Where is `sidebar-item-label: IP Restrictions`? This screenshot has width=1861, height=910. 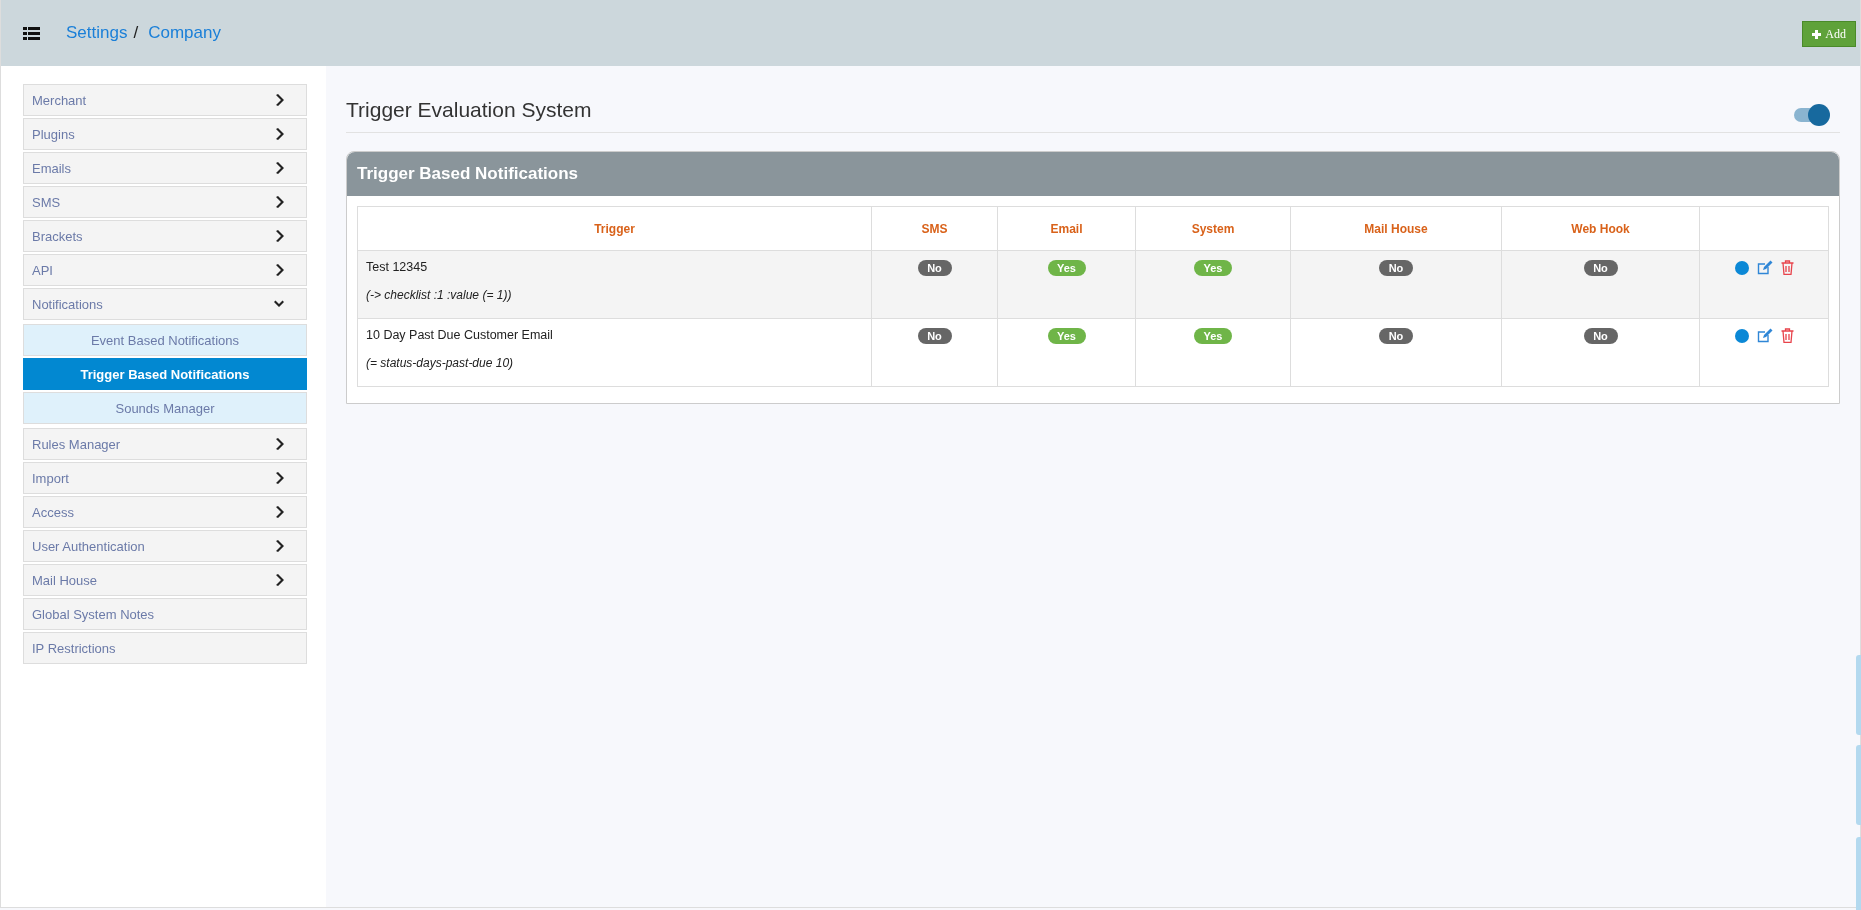
sidebar-item-label: IP Restrictions is located at coordinates (74, 648).